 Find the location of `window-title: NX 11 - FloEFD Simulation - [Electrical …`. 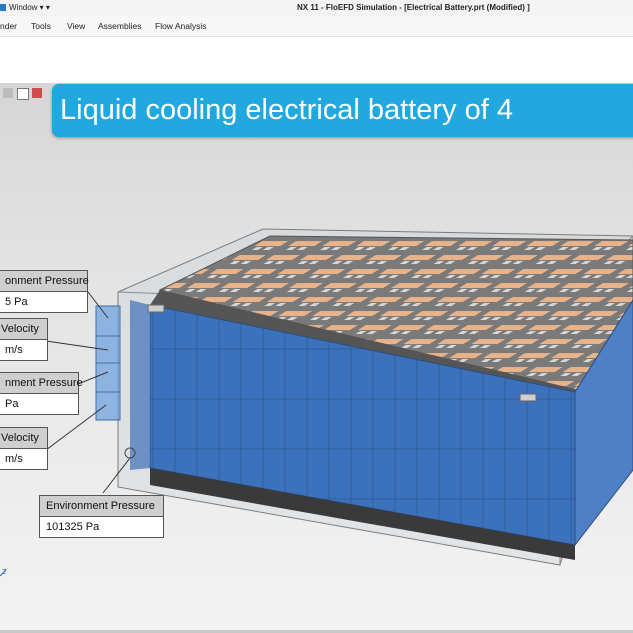

window-title: NX 11 - FloEFD Simulation - [Electrical … is located at coordinates (413, 7).